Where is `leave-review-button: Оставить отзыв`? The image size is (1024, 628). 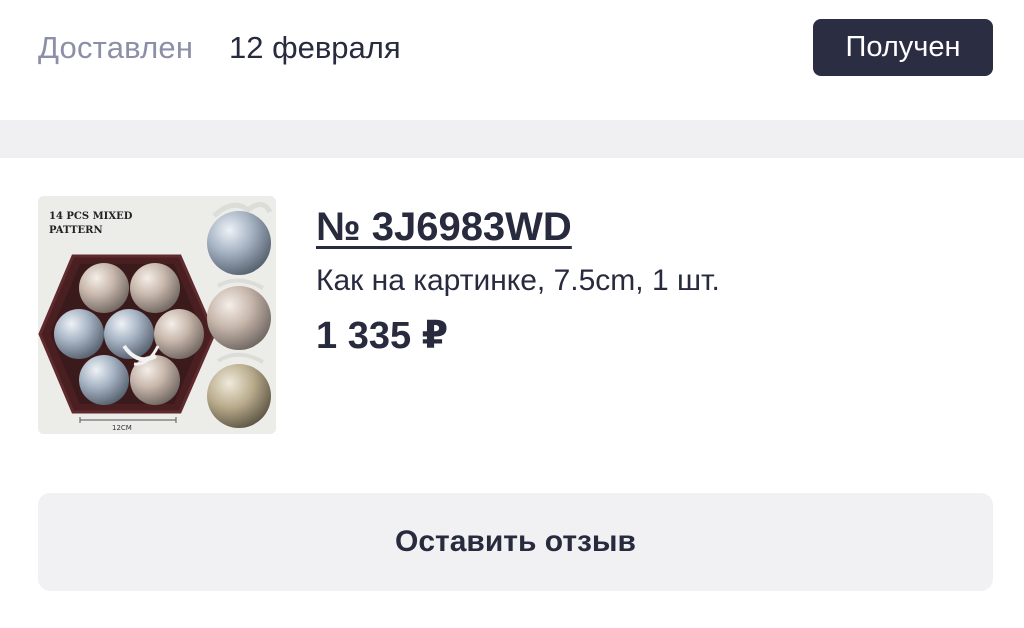
leave-review-button: Оставить отзыв is located at coordinates (515, 542).